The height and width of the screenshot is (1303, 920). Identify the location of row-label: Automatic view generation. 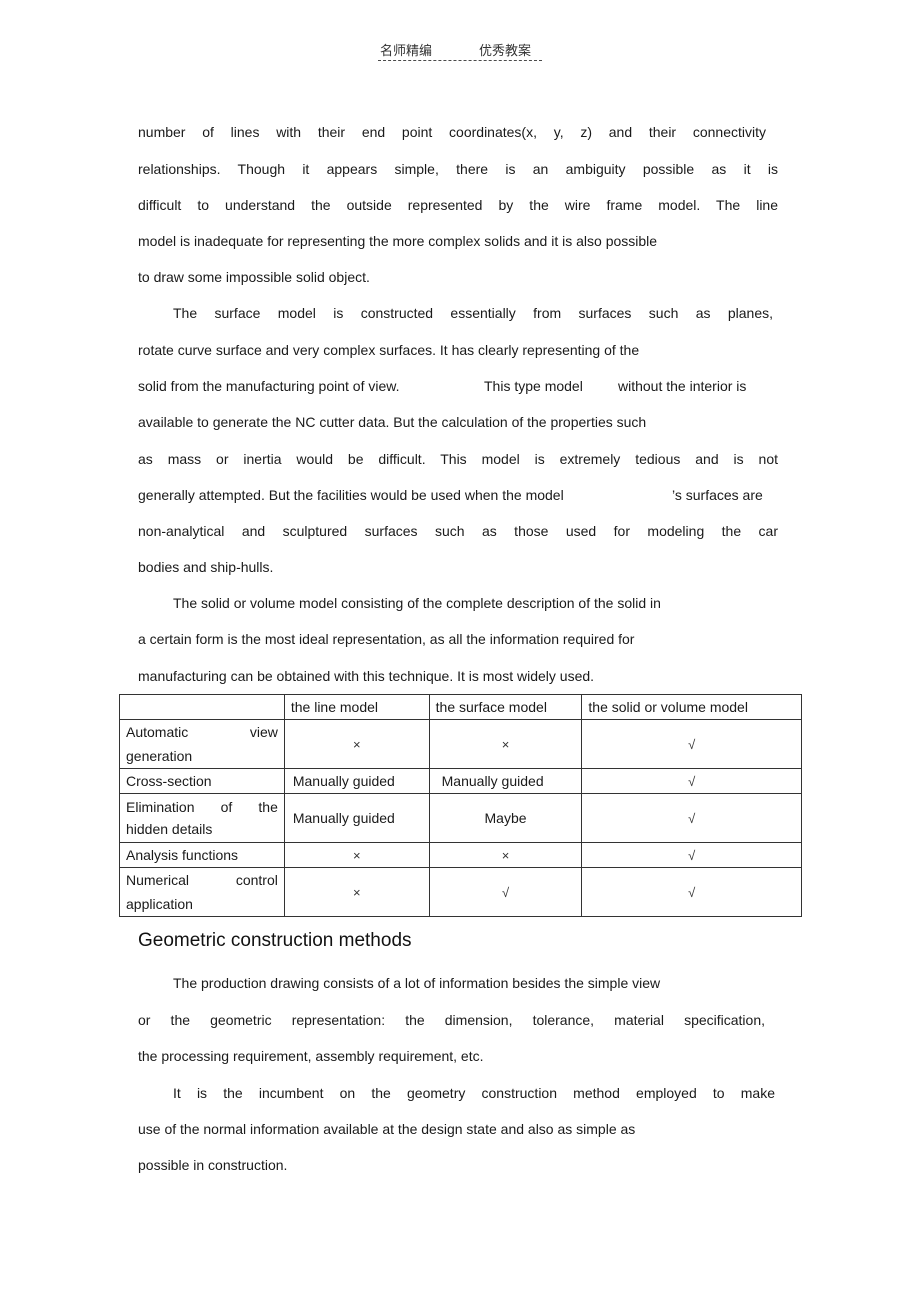
(202, 744).